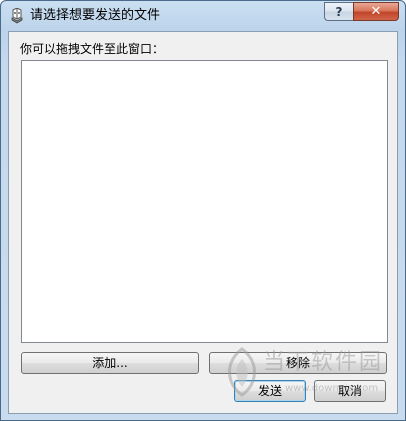 The image size is (406, 421). Describe the element at coordinates (92, 49) in the screenshot. I see `drop-hint-label: 你可以拖拽文件至此窗口：` at that location.